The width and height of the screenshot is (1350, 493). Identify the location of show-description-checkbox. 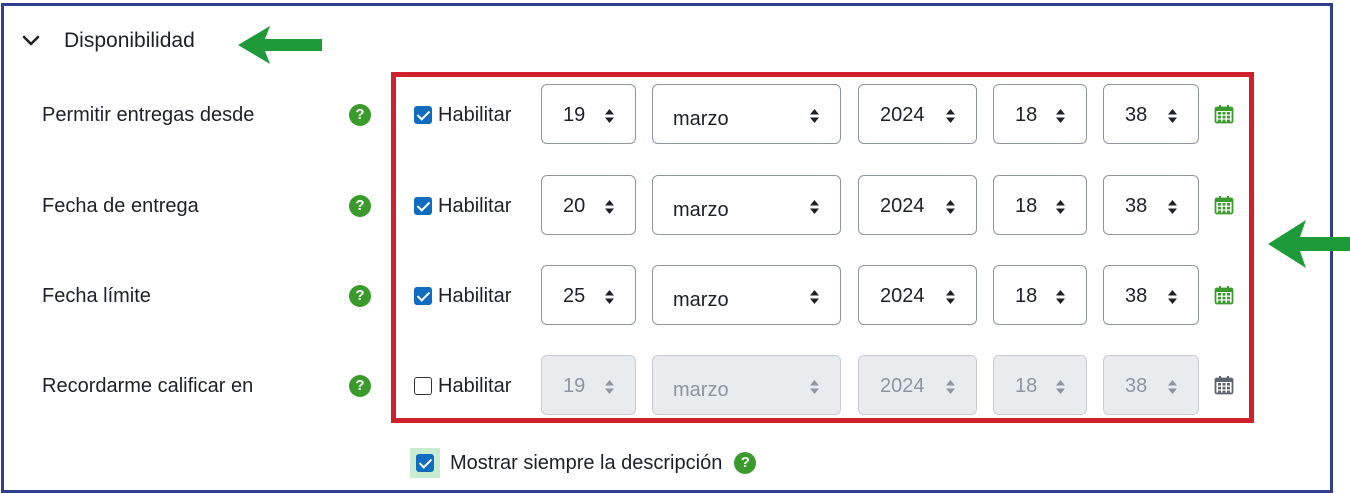
(425, 463).